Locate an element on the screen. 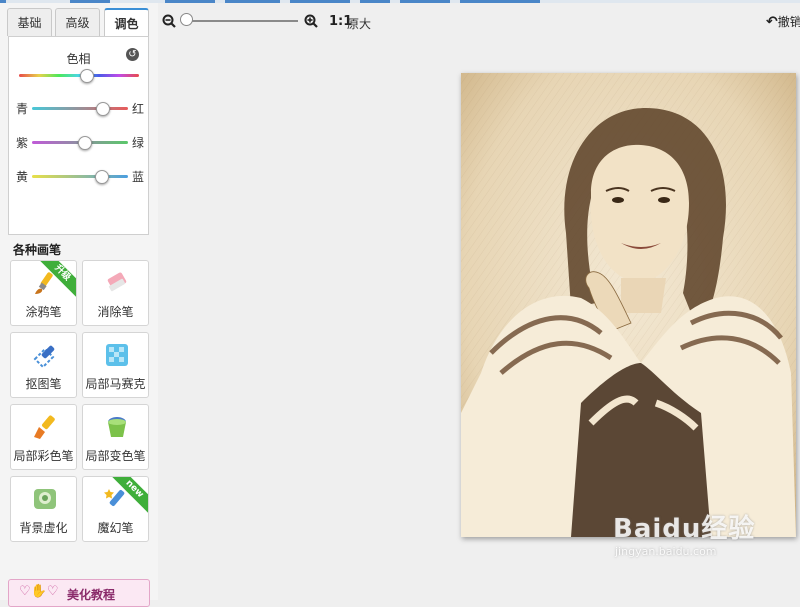  paint-bucket-icon is located at coordinates (117, 427).